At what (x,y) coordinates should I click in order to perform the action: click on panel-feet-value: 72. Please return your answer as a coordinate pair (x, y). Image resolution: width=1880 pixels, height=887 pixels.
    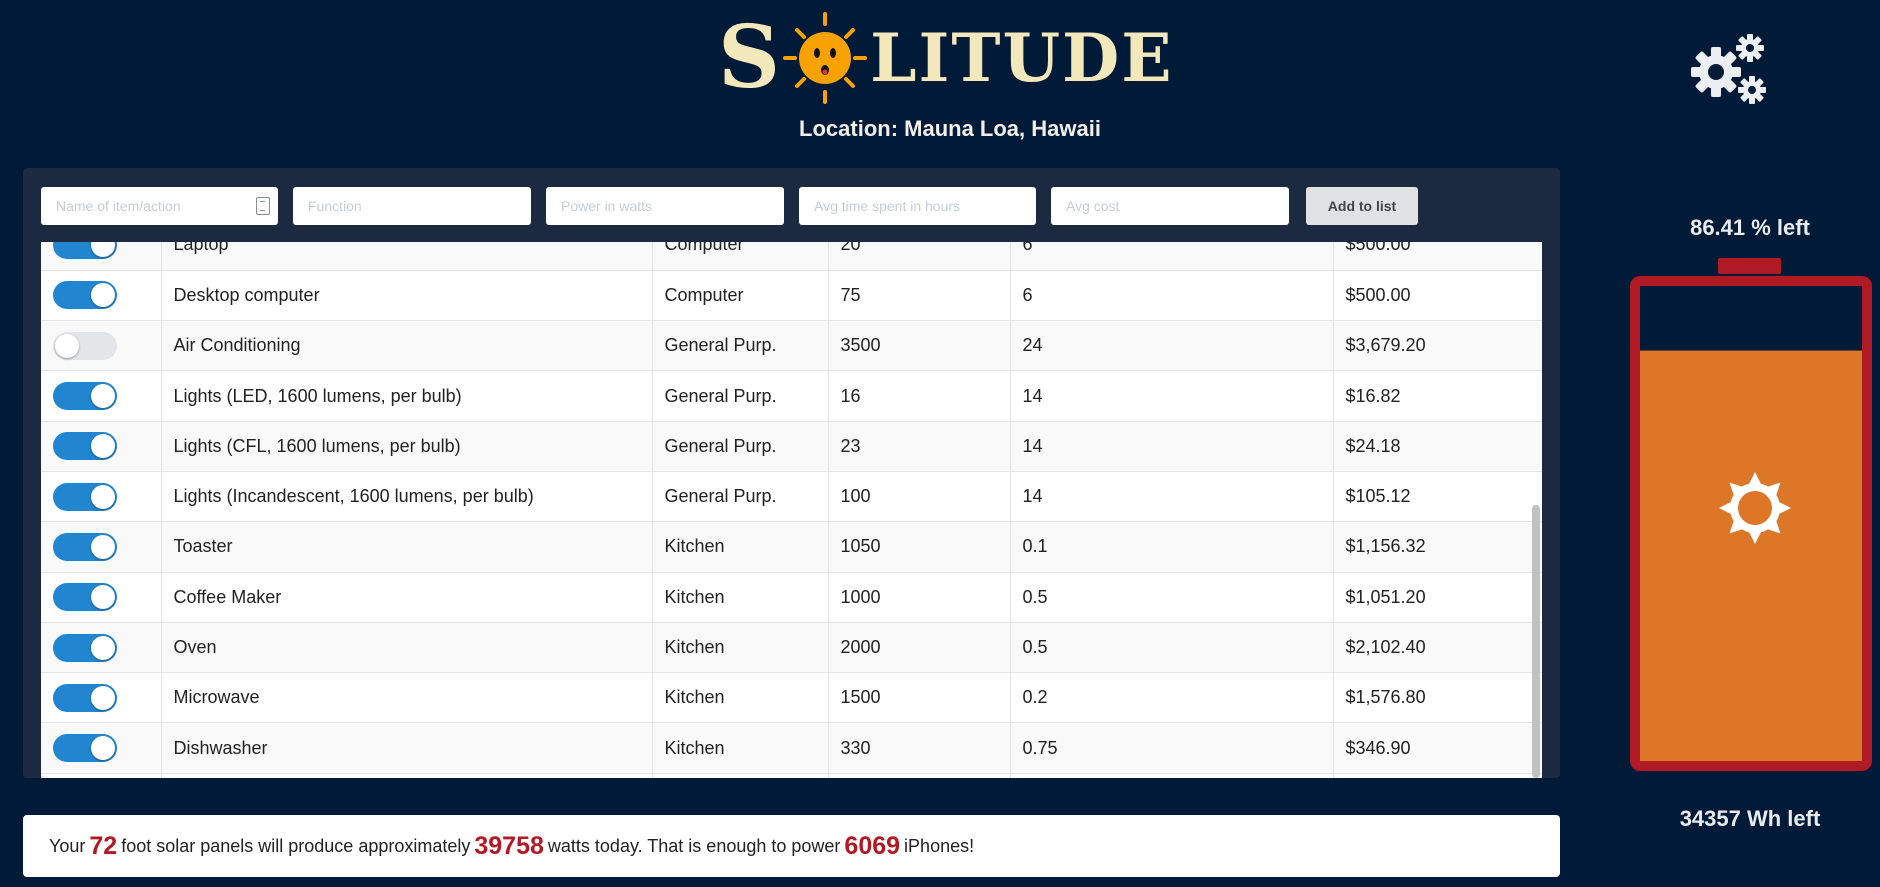
    Looking at the image, I should click on (103, 845).